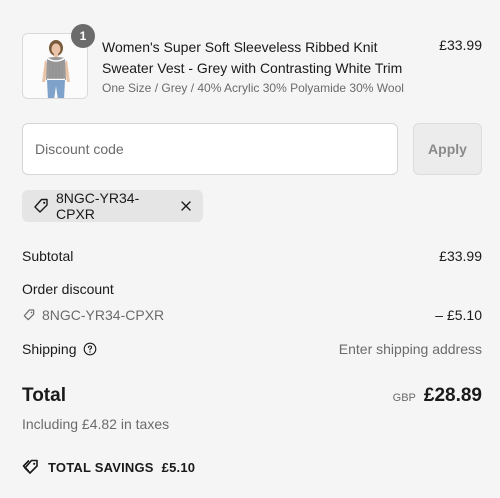  What do you see at coordinates (83, 36) in the screenshot?
I see `quantity-badge: 1` at bounding box center [83, 36].